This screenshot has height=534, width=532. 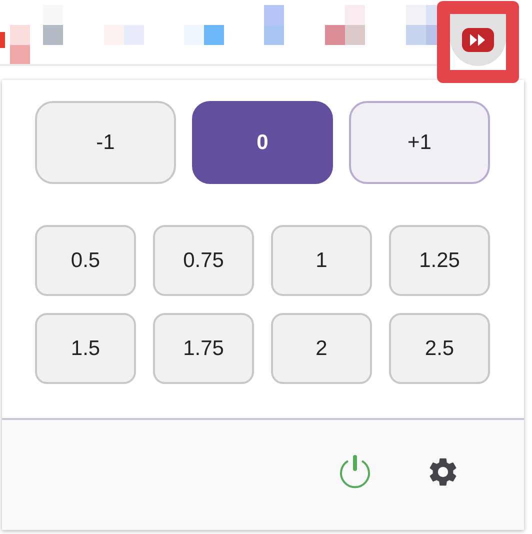 I want to click on step-button: +1, so click(x=419, y=142).